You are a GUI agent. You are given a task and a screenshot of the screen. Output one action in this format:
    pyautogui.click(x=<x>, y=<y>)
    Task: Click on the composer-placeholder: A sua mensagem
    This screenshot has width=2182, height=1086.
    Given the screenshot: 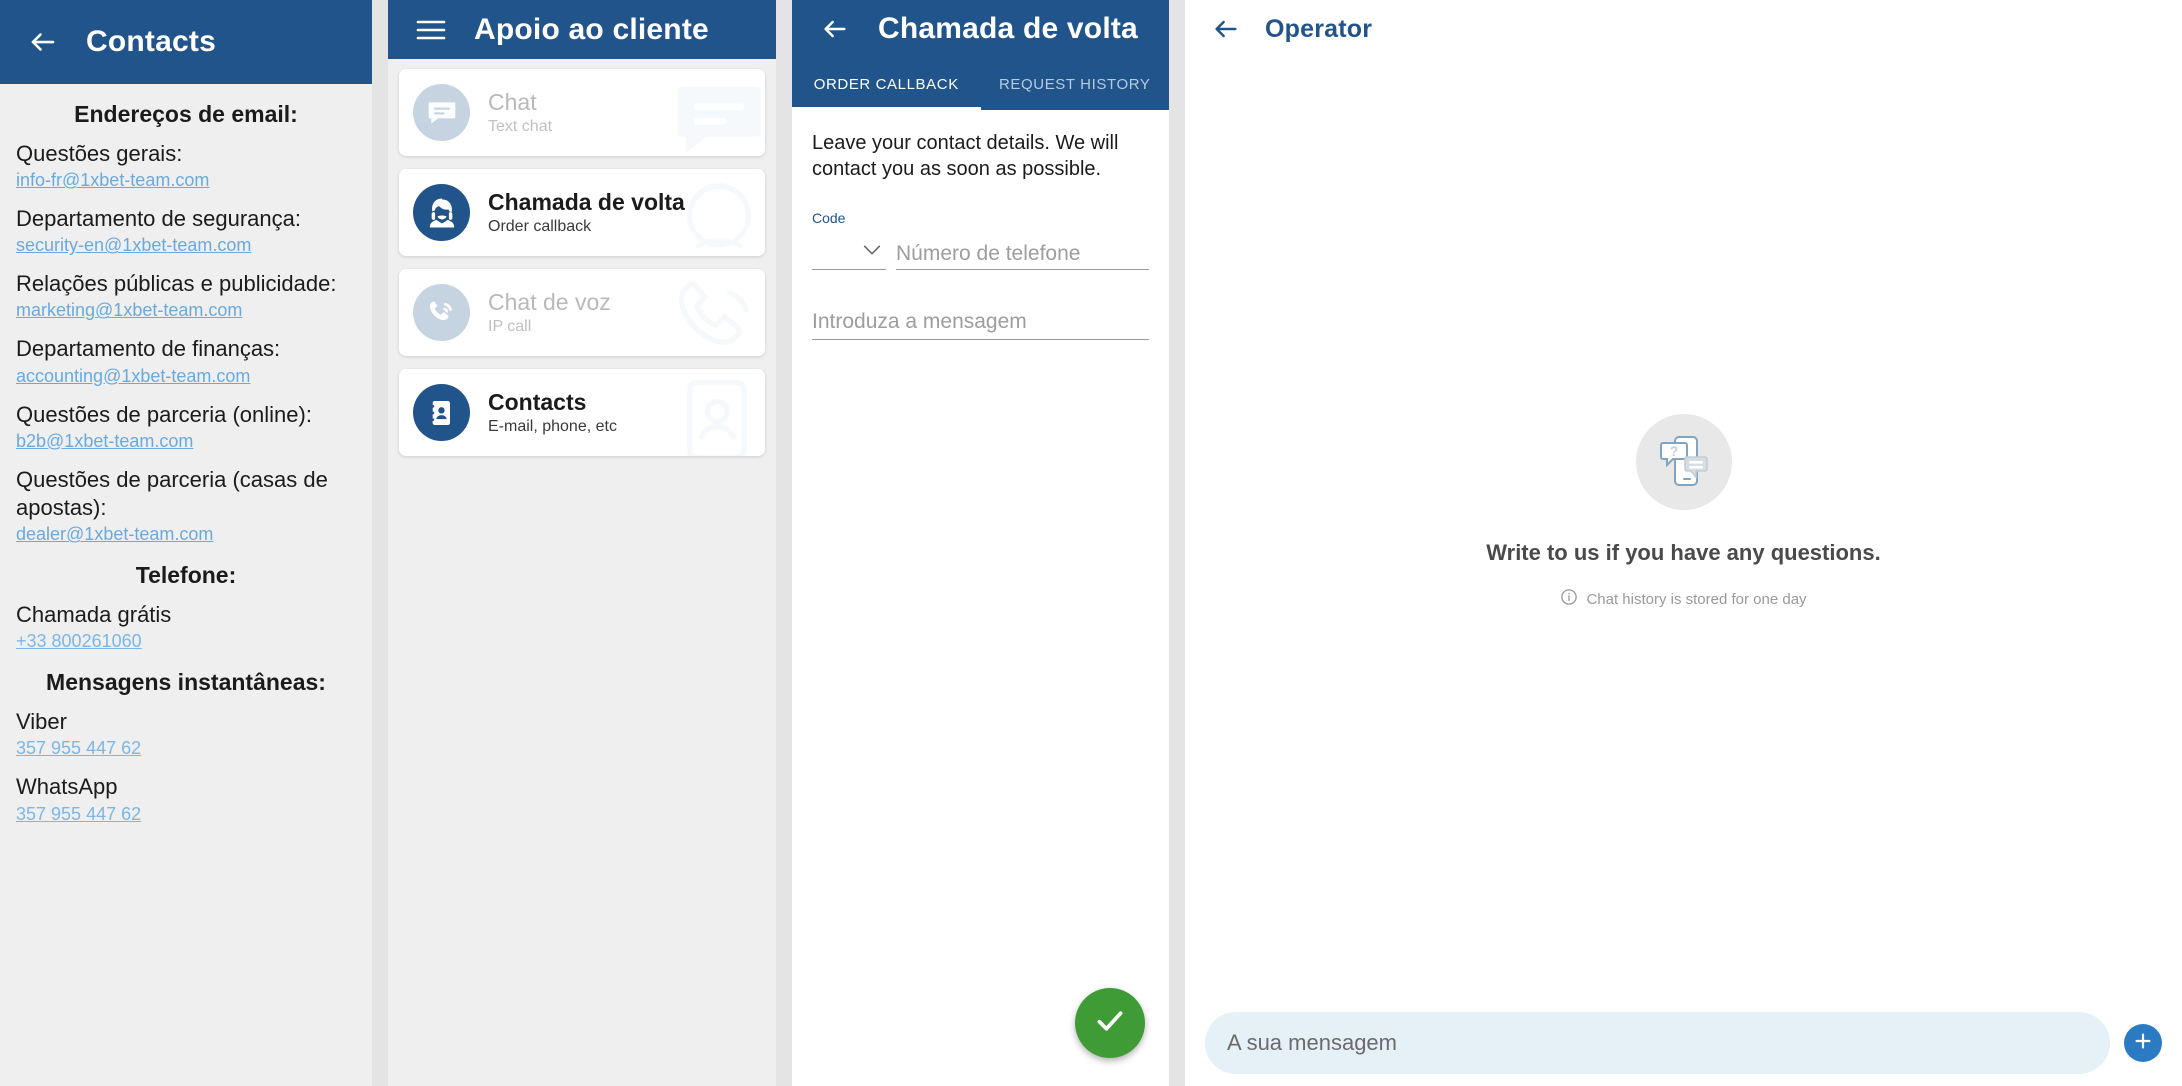 What is the action you would take?
    pyautogui.click(x=1312, y=1042)
    